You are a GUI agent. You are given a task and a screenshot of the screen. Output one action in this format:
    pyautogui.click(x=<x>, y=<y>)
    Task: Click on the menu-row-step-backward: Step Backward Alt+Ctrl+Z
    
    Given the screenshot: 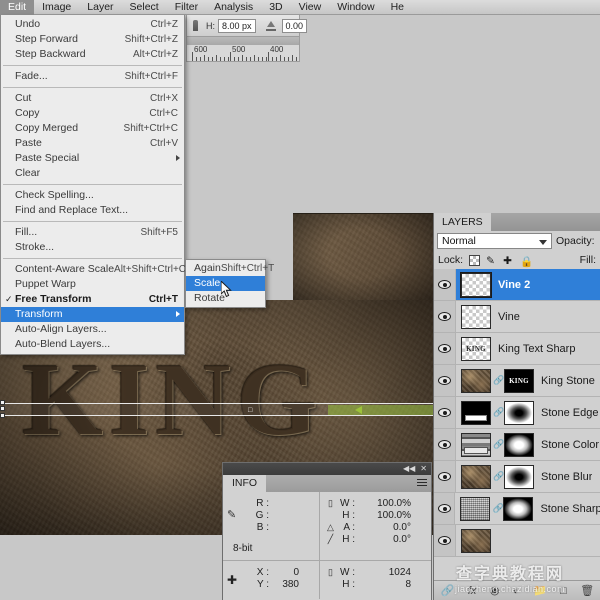 What is the action you would take?
    pyautogui.click(x=92, y=54)
    